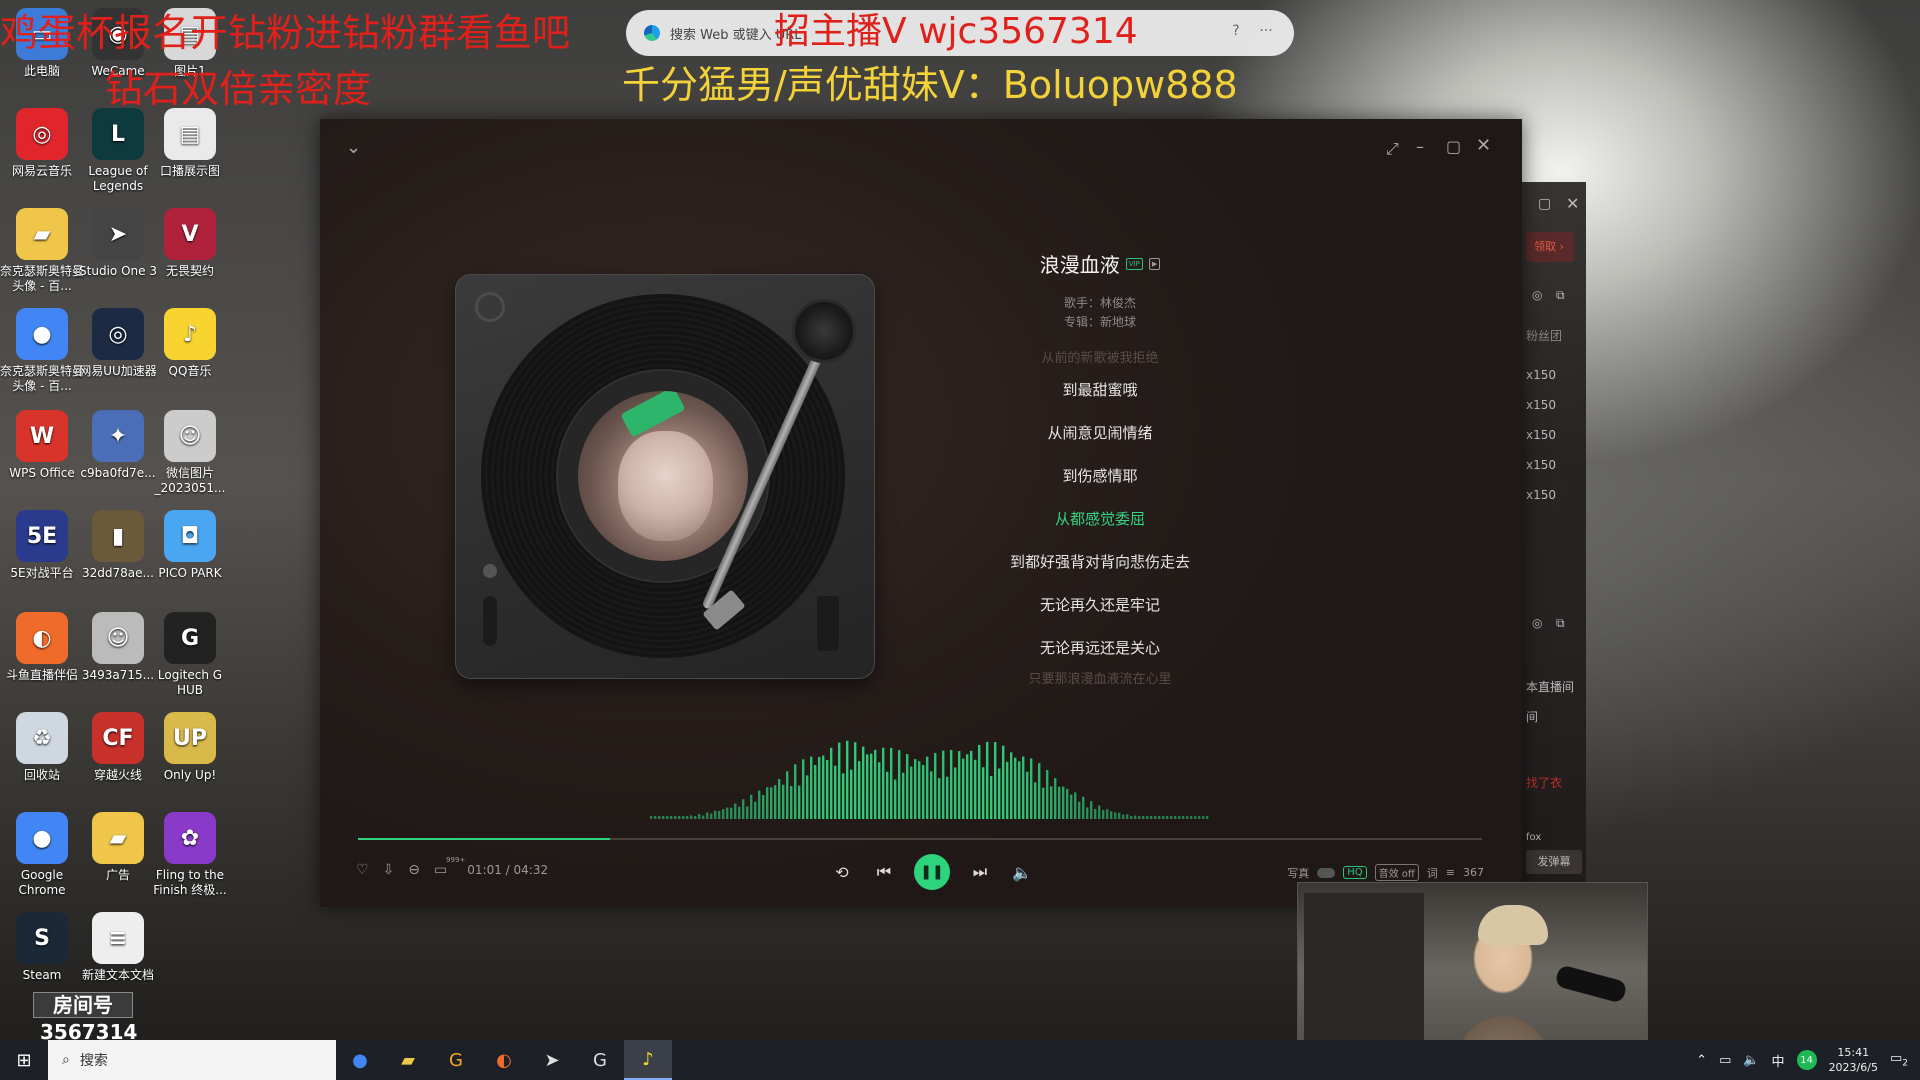  What do you see at coordinates (42, 747) in the screenshot?
I see `desktop-icon: ♻ 回收站` at bounding box center [42, 747].